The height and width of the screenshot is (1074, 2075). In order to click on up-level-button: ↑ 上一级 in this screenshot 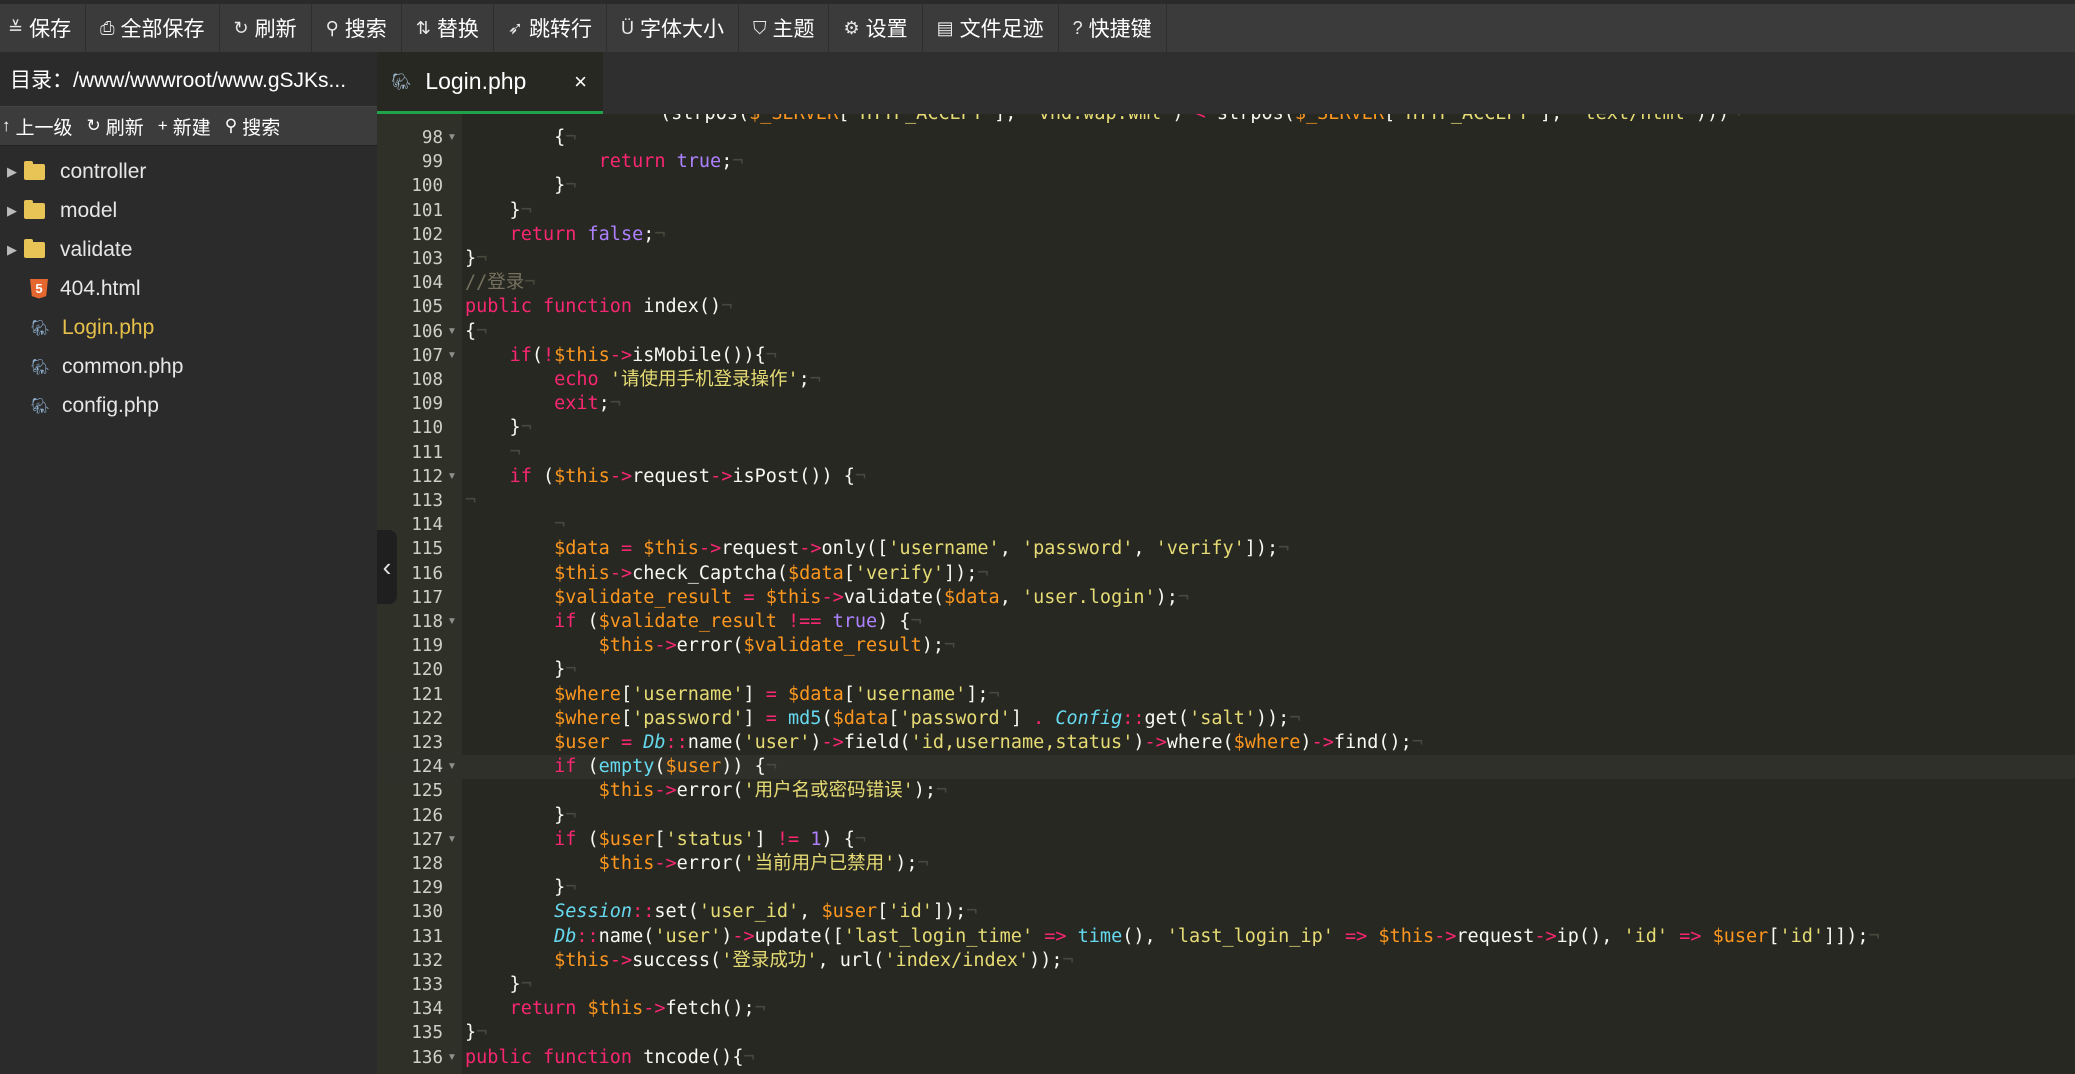, I will do `click(42, 126)`.